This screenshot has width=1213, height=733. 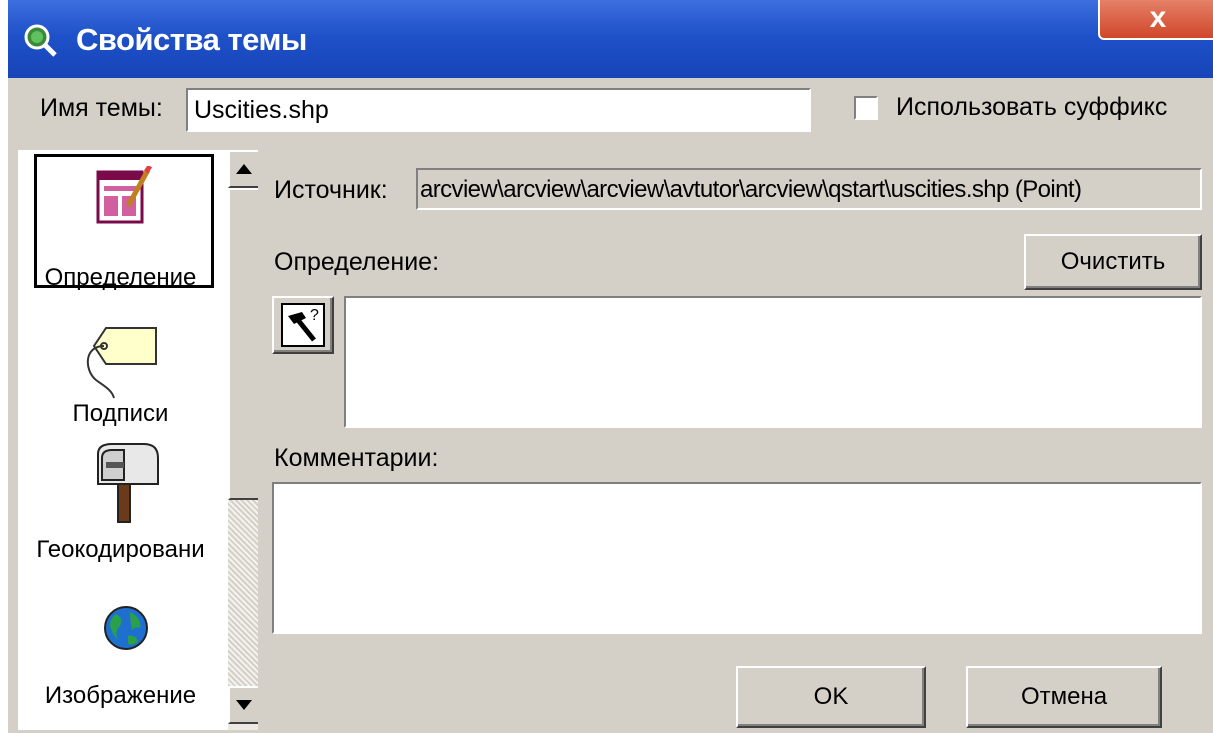 I want to click on mailbox-icon, so click(x=128, y=483).